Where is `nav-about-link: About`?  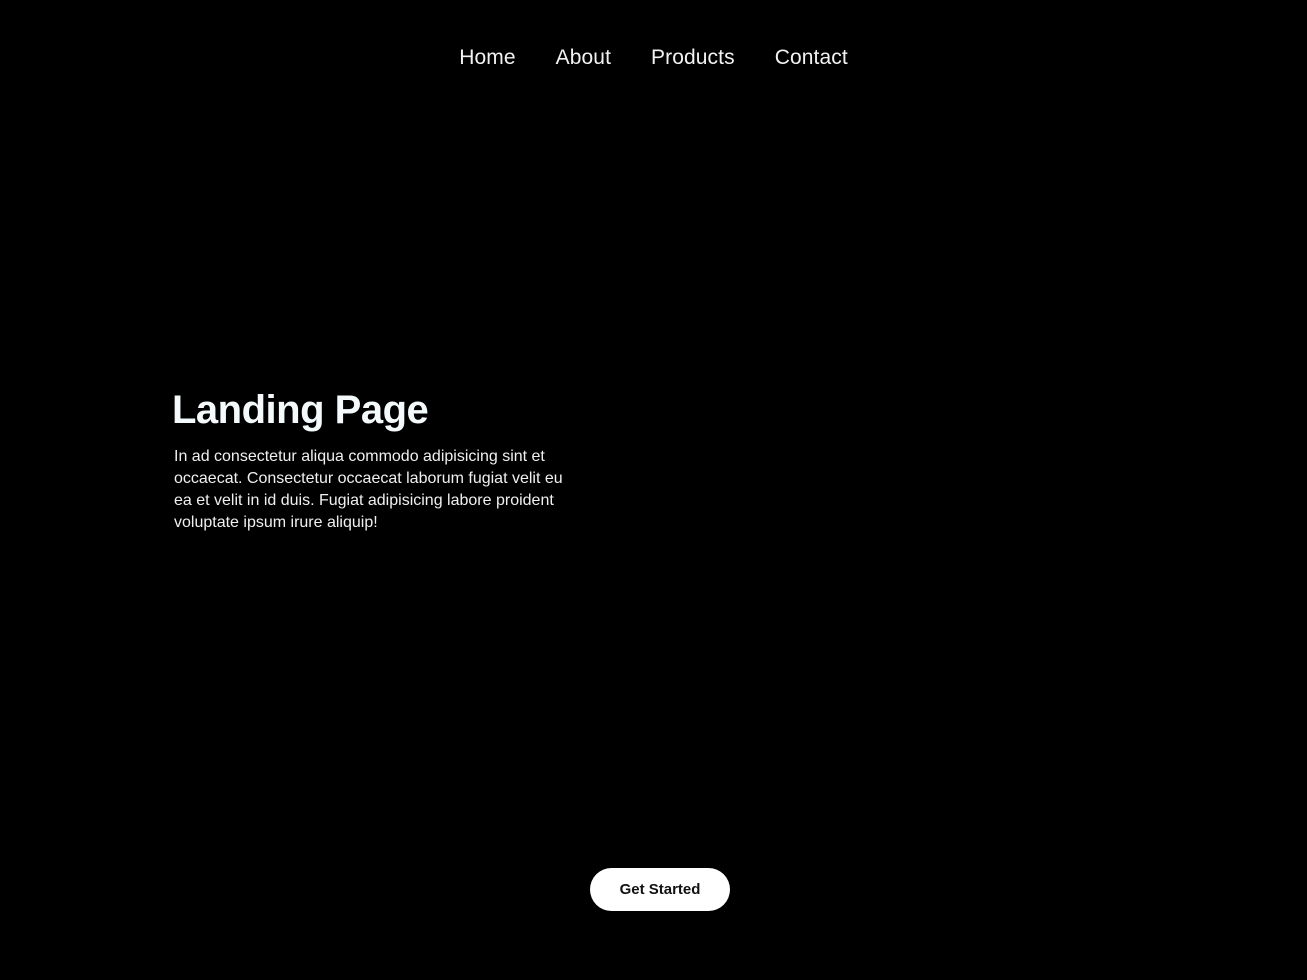 nav-about-link: About is located at coordinates (583, 58).